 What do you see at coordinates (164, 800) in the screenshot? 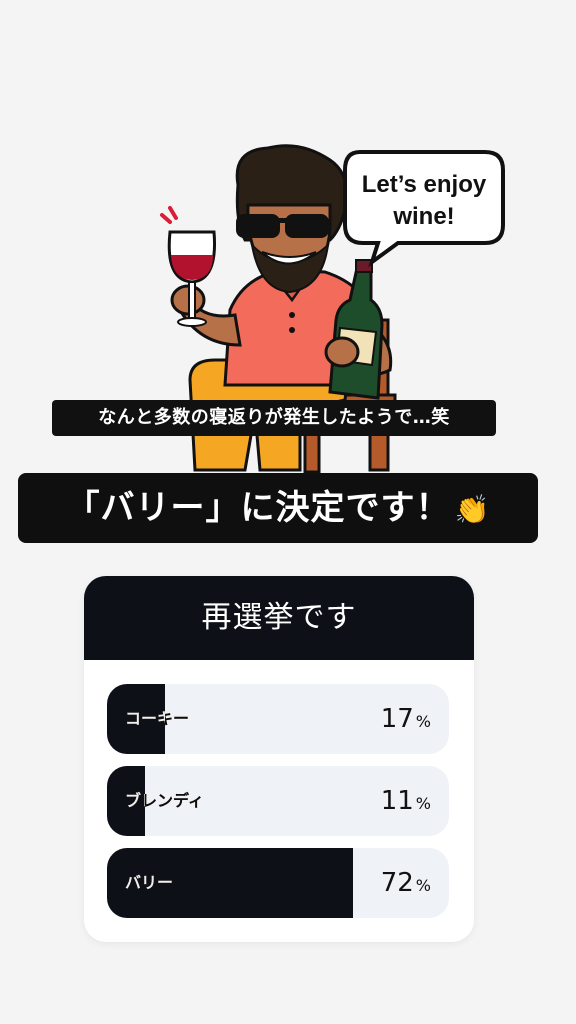
I see `poll-option-label: ブレンディ` at bounding box center [164, 800].